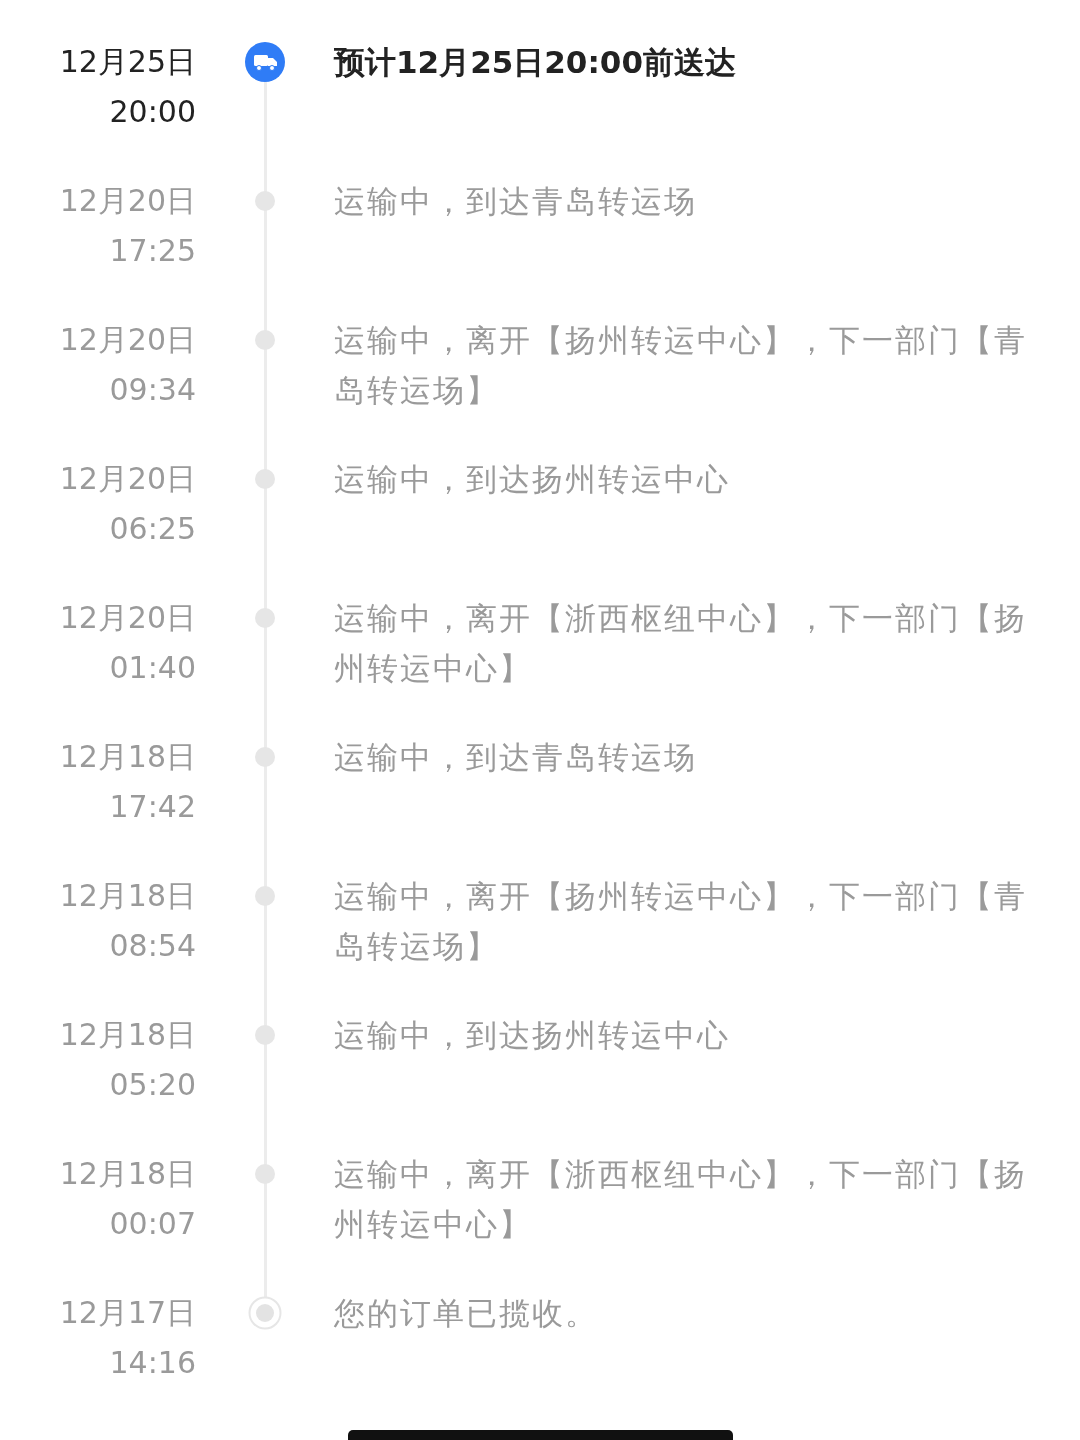 The image size is (1080, 1440). I want to click on date-label: 12月17日, so click(127, 1313).